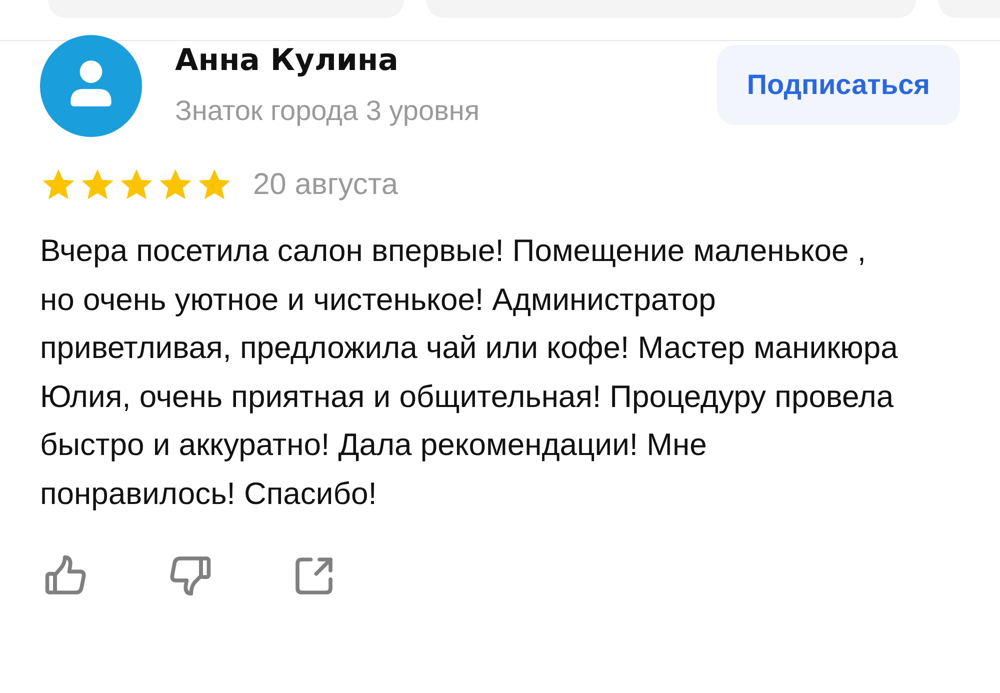 Image resolution: width=1000 pixels, height=693 pixels. Describe the element at coordinates (446, 61) in the screenshot. I see `author-name: Анна Кулина` at that location.